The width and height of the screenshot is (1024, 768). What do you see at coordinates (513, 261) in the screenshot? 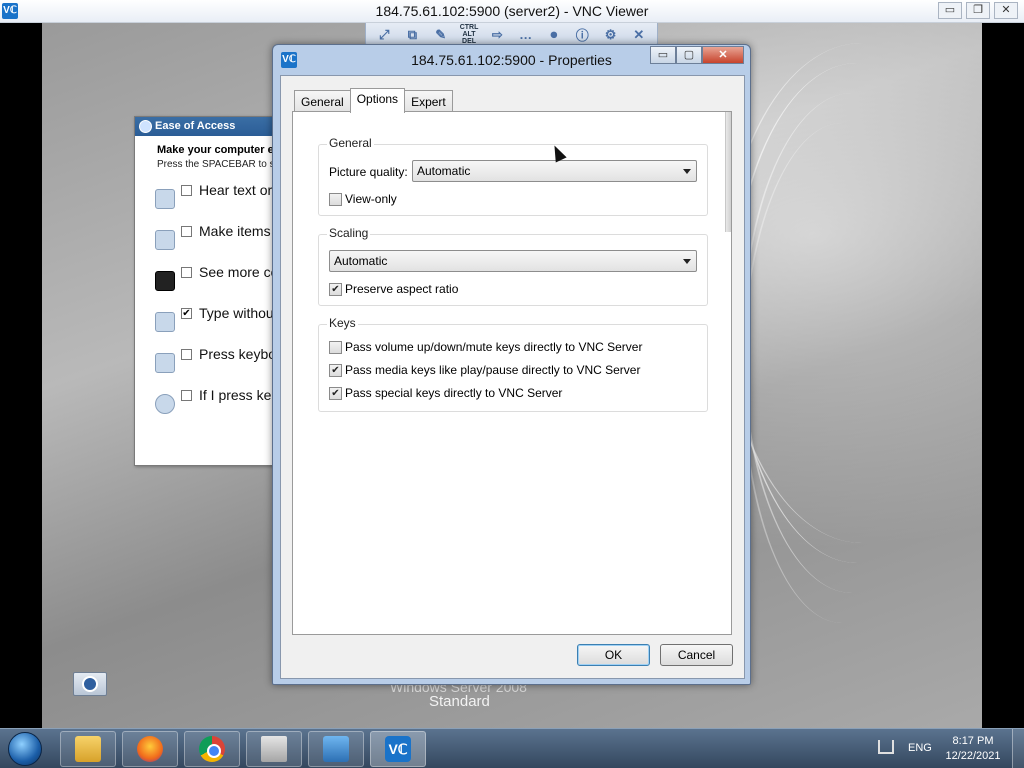
I see `scaling-dropdown: Automatic` at bounding box center [513, 261].